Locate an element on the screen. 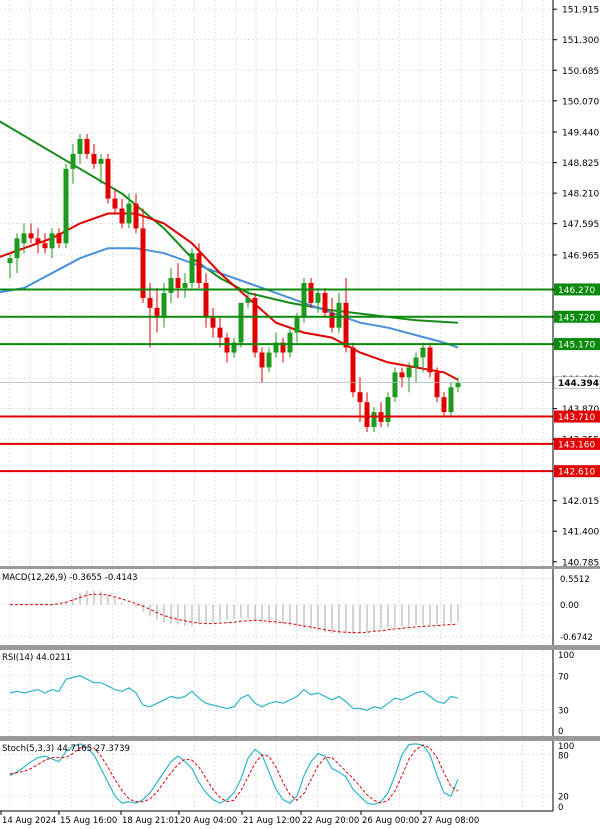 This screenshot has width=600, height=829. time-tick-label: 15 Aug 16:00 is located at coordinates (88, 821).